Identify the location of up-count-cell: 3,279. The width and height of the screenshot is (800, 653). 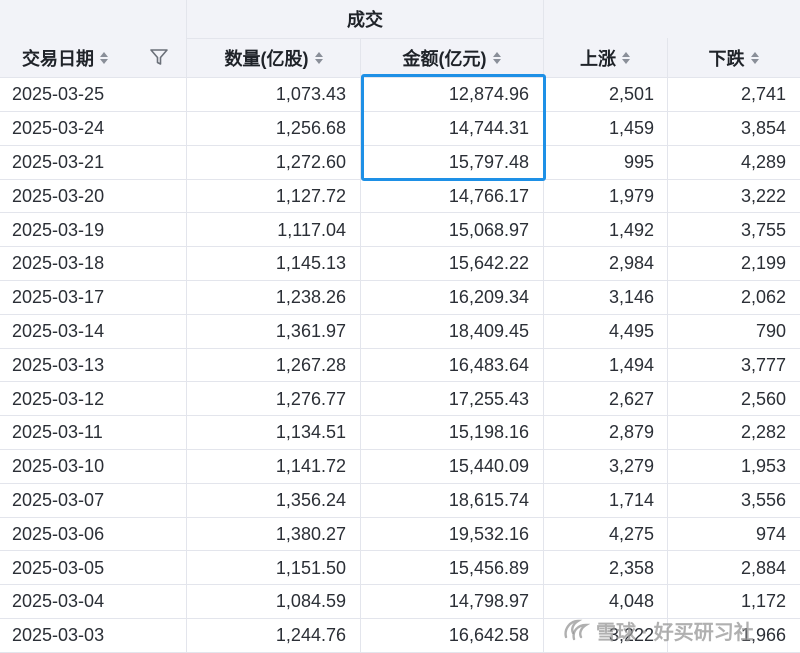
(631, 466).